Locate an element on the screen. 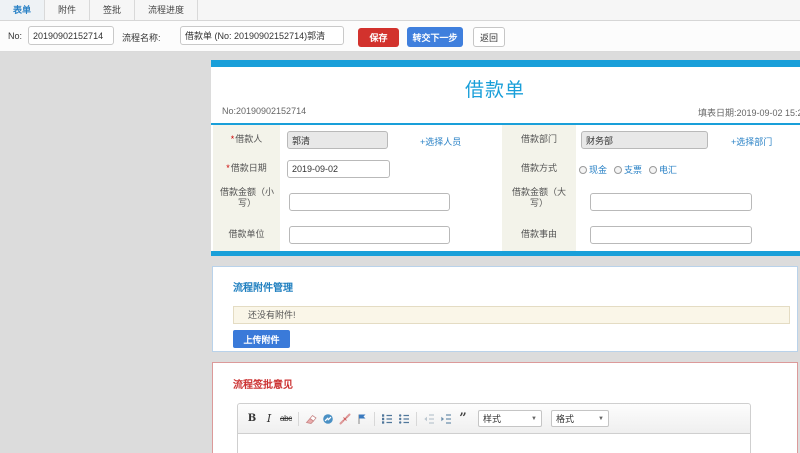  radio-cheque: 支票 is located at coordinates (628, 169).